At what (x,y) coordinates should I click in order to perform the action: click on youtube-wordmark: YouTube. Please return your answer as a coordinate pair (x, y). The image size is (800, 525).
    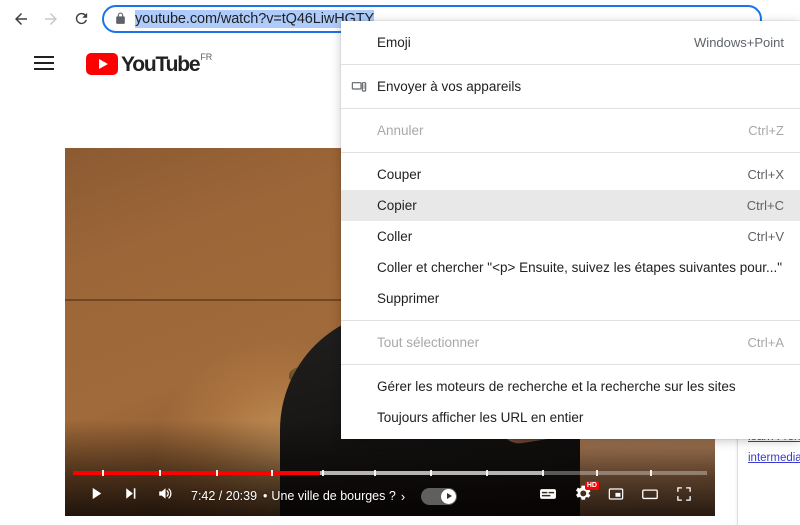
    Looking at the image, I should click on (161, 64).